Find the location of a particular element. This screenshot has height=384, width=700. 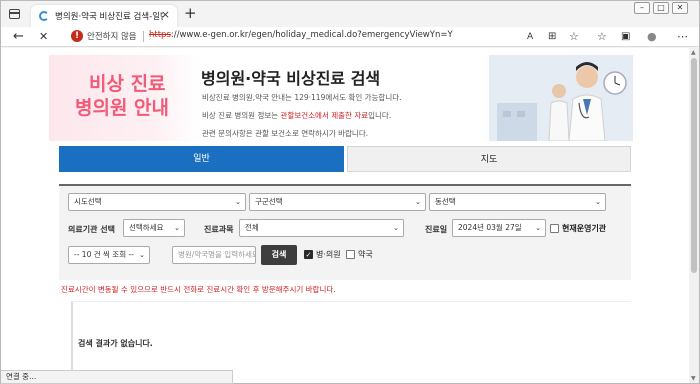

browser-tab: 병의원·약국 비상진료 검색-일반 × is located at coordinates (104, 16).